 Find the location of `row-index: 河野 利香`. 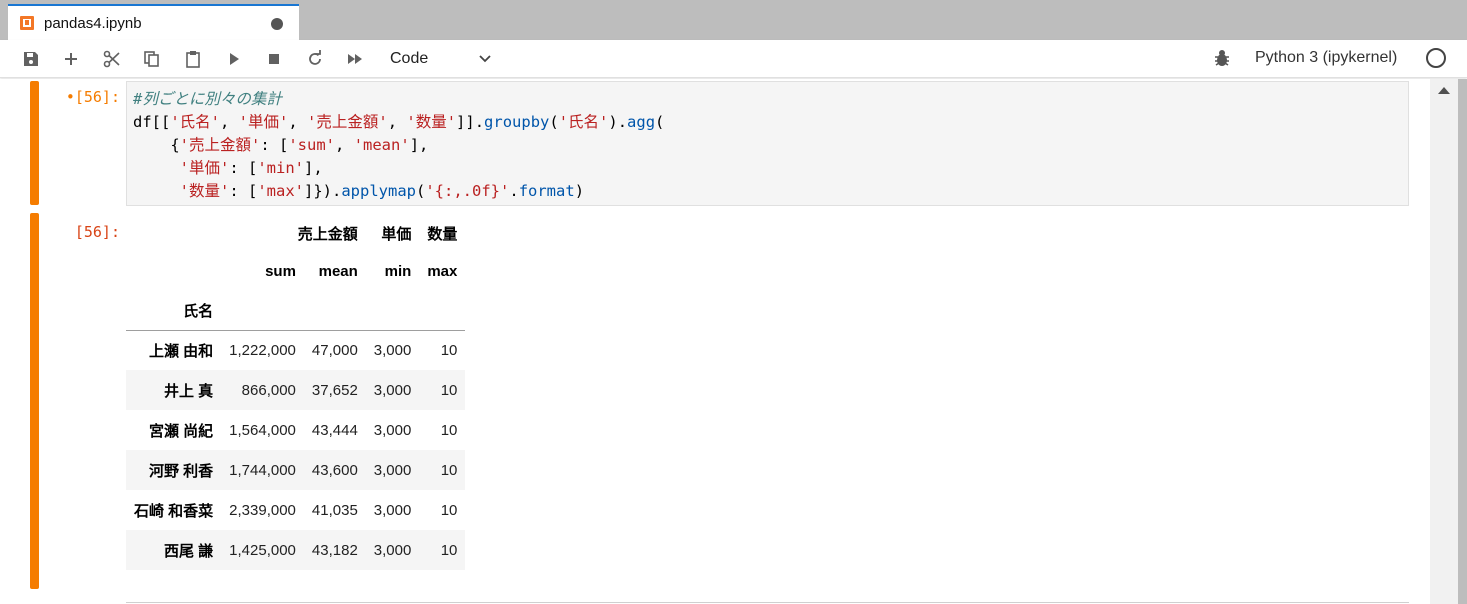

row-index: 河野 利香 is located at coordinates (181, 471).